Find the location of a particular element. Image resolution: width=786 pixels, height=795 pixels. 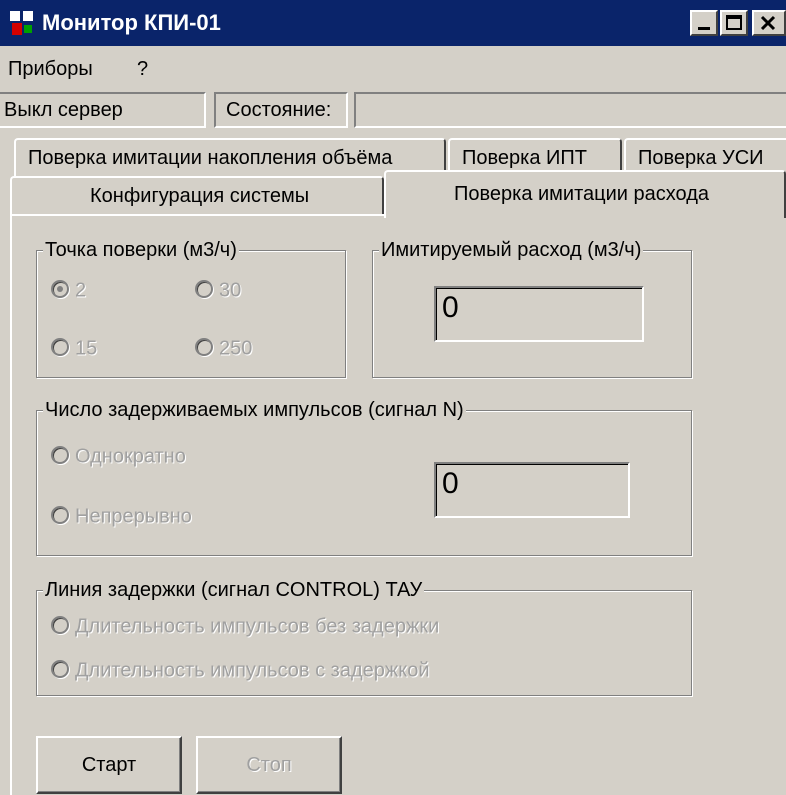

simulated-rate-field: 0 is located at coordinates (539, 314).